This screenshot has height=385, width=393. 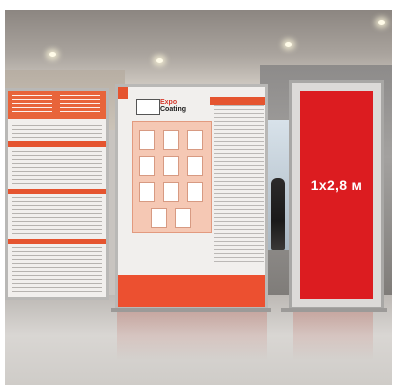 What do you see at coordinates (336, 185) in the screenshot?
I see `panel-size-label: 1x2,8 м` at bounding box center [336, 185].